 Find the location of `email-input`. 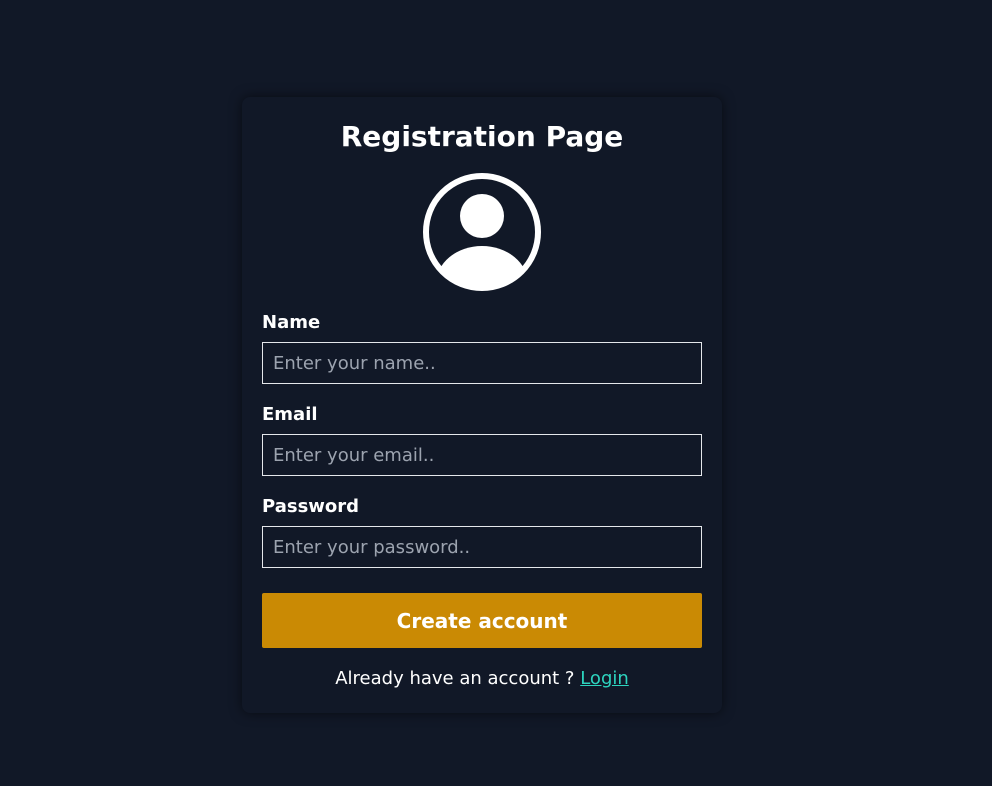

email-input is located at coordinates (482, 455).